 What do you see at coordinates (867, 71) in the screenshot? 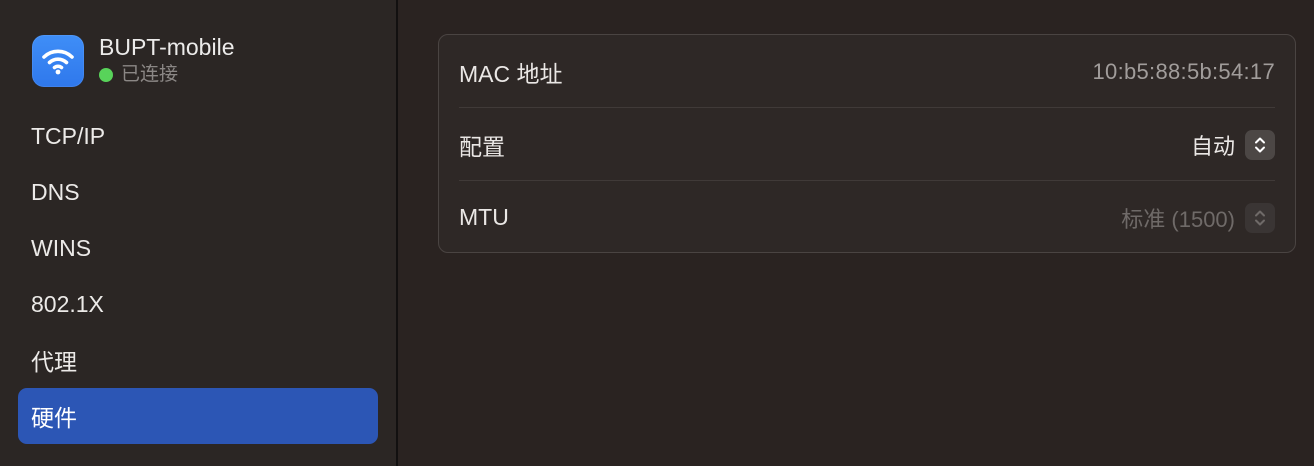
I see `mac-address-row: MAC 地址 10:b5:88:5b:54:17` at bounding box center [867, 71].